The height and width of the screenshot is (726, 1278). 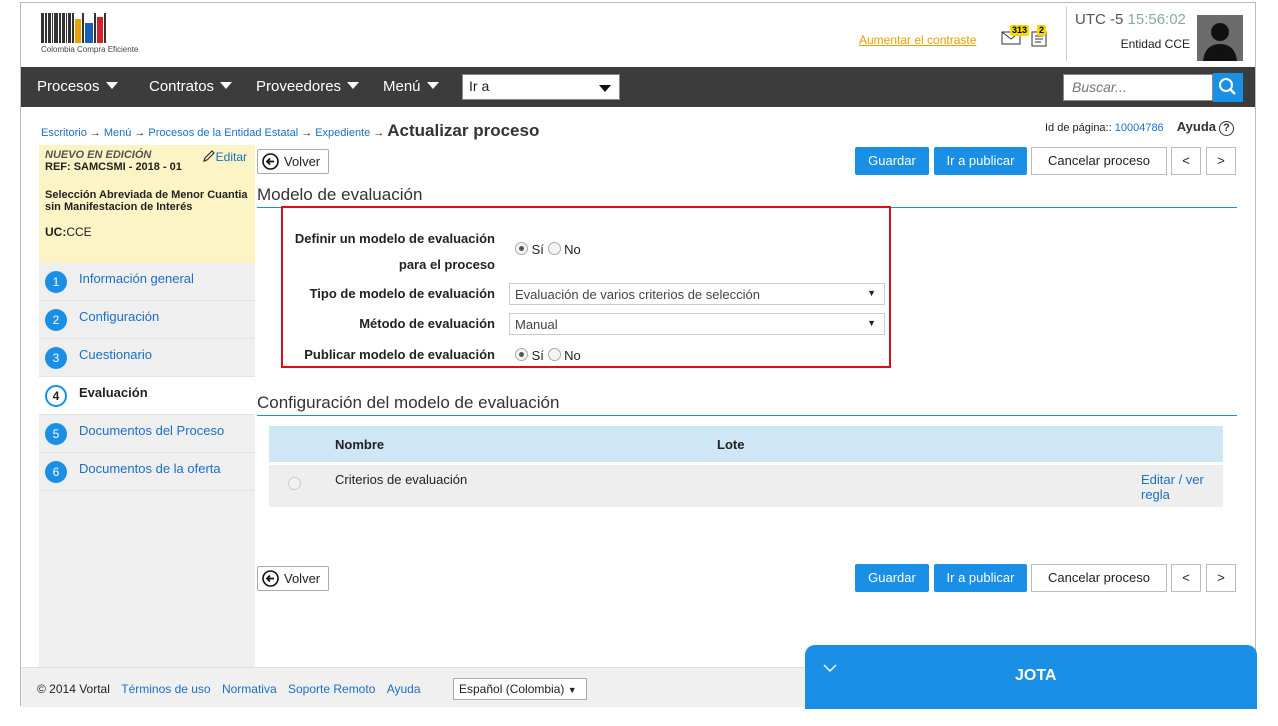 What do you see at coordinates (56, 320) in the screenshot?
I see `step-number: 2` at bounding box center [56, 320].